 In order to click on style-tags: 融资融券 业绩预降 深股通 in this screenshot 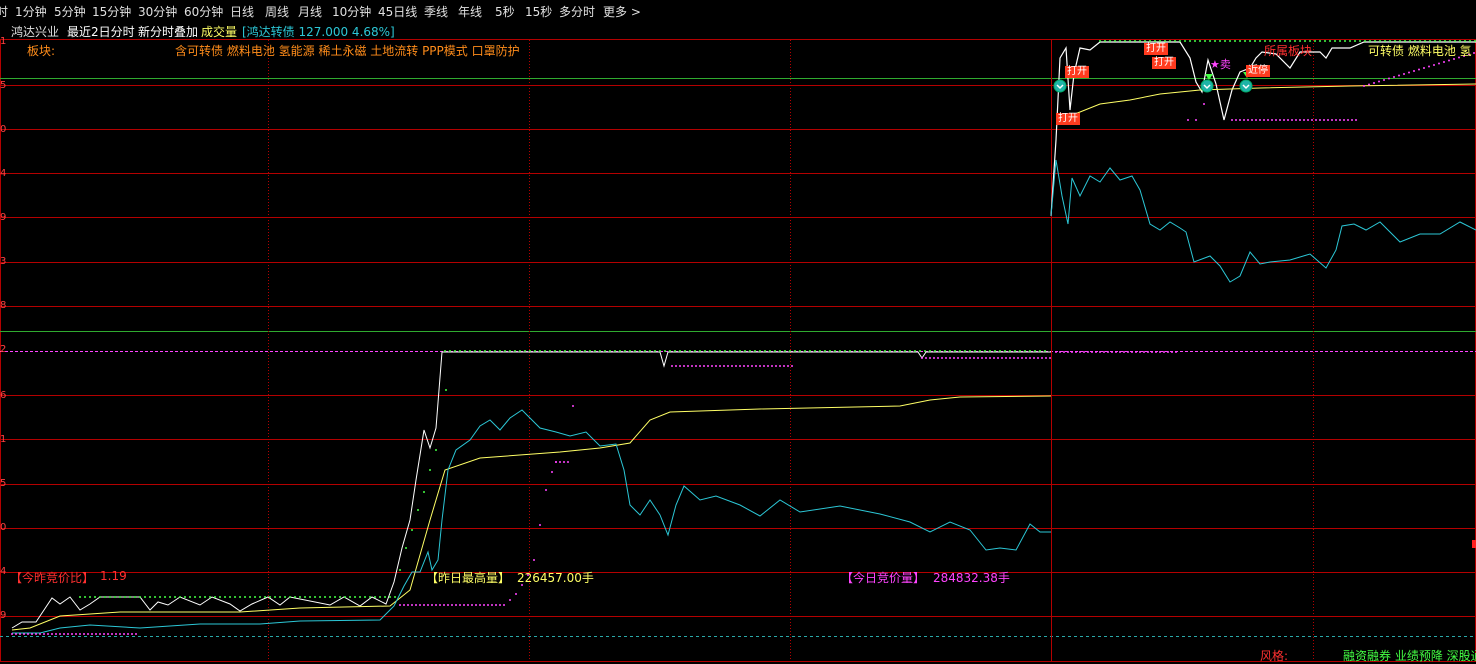, I will do `click(1409, 655)`.